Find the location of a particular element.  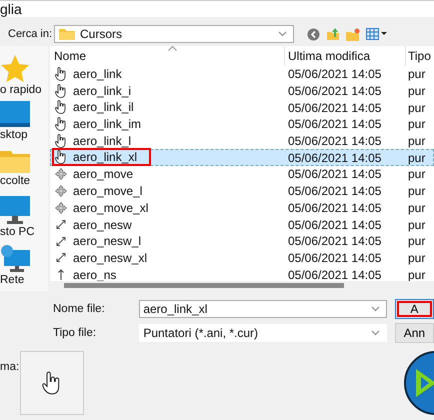

sidebar-item: o rapido is located at coordinates (21, 78).